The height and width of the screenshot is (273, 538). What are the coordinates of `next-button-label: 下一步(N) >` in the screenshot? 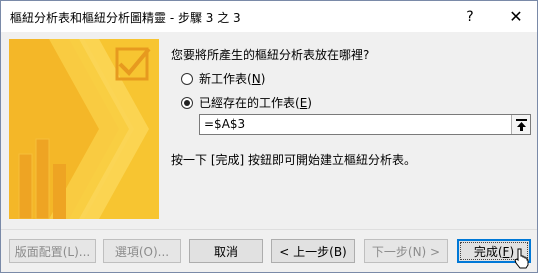 It's located at (406, 251).